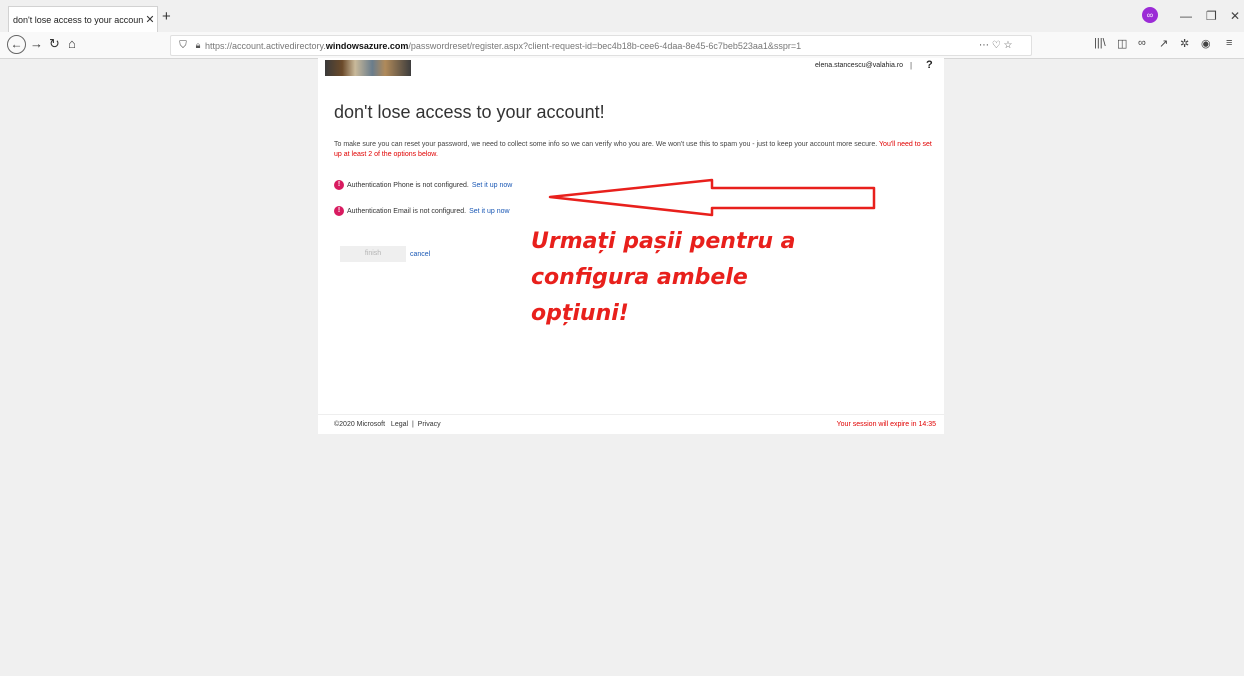  Describe the element at coordinates (639, 277) in the screenshot. I see `annotation-line-2: configura ambele` at that location.